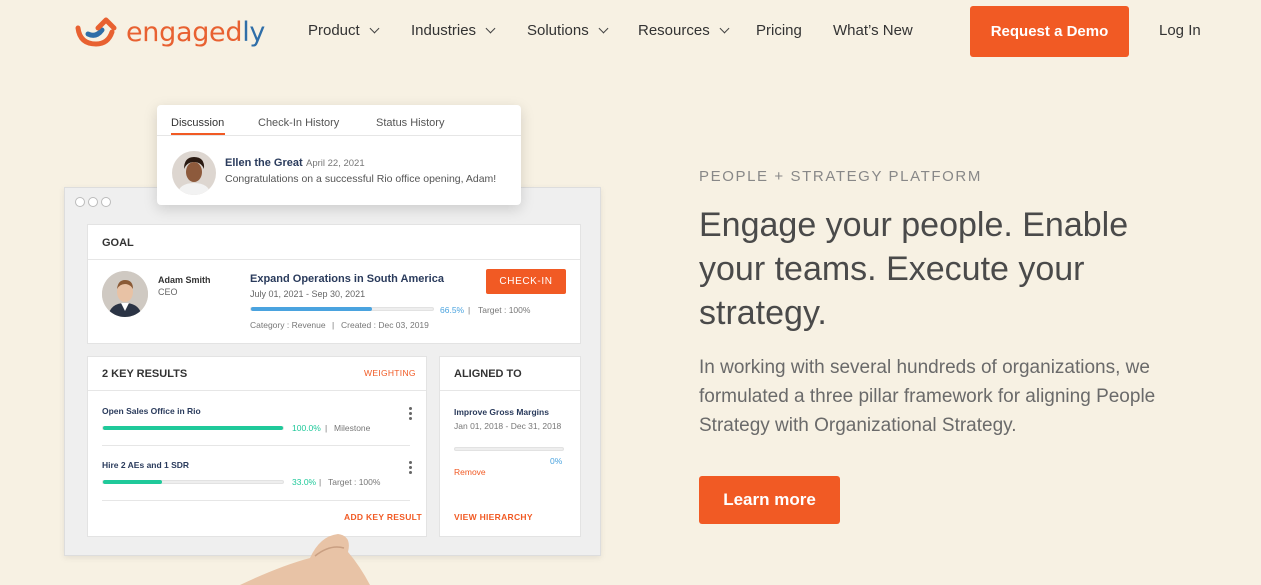  I want to click on window-controls, so click(93, 202).